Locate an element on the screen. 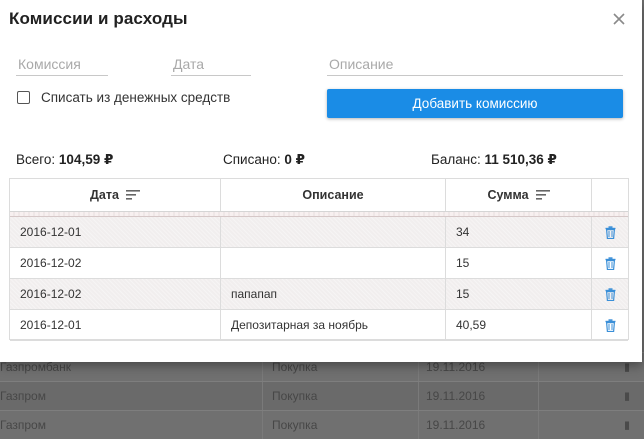  column-header-date-label: Дата is located at coordinates (104, 195).